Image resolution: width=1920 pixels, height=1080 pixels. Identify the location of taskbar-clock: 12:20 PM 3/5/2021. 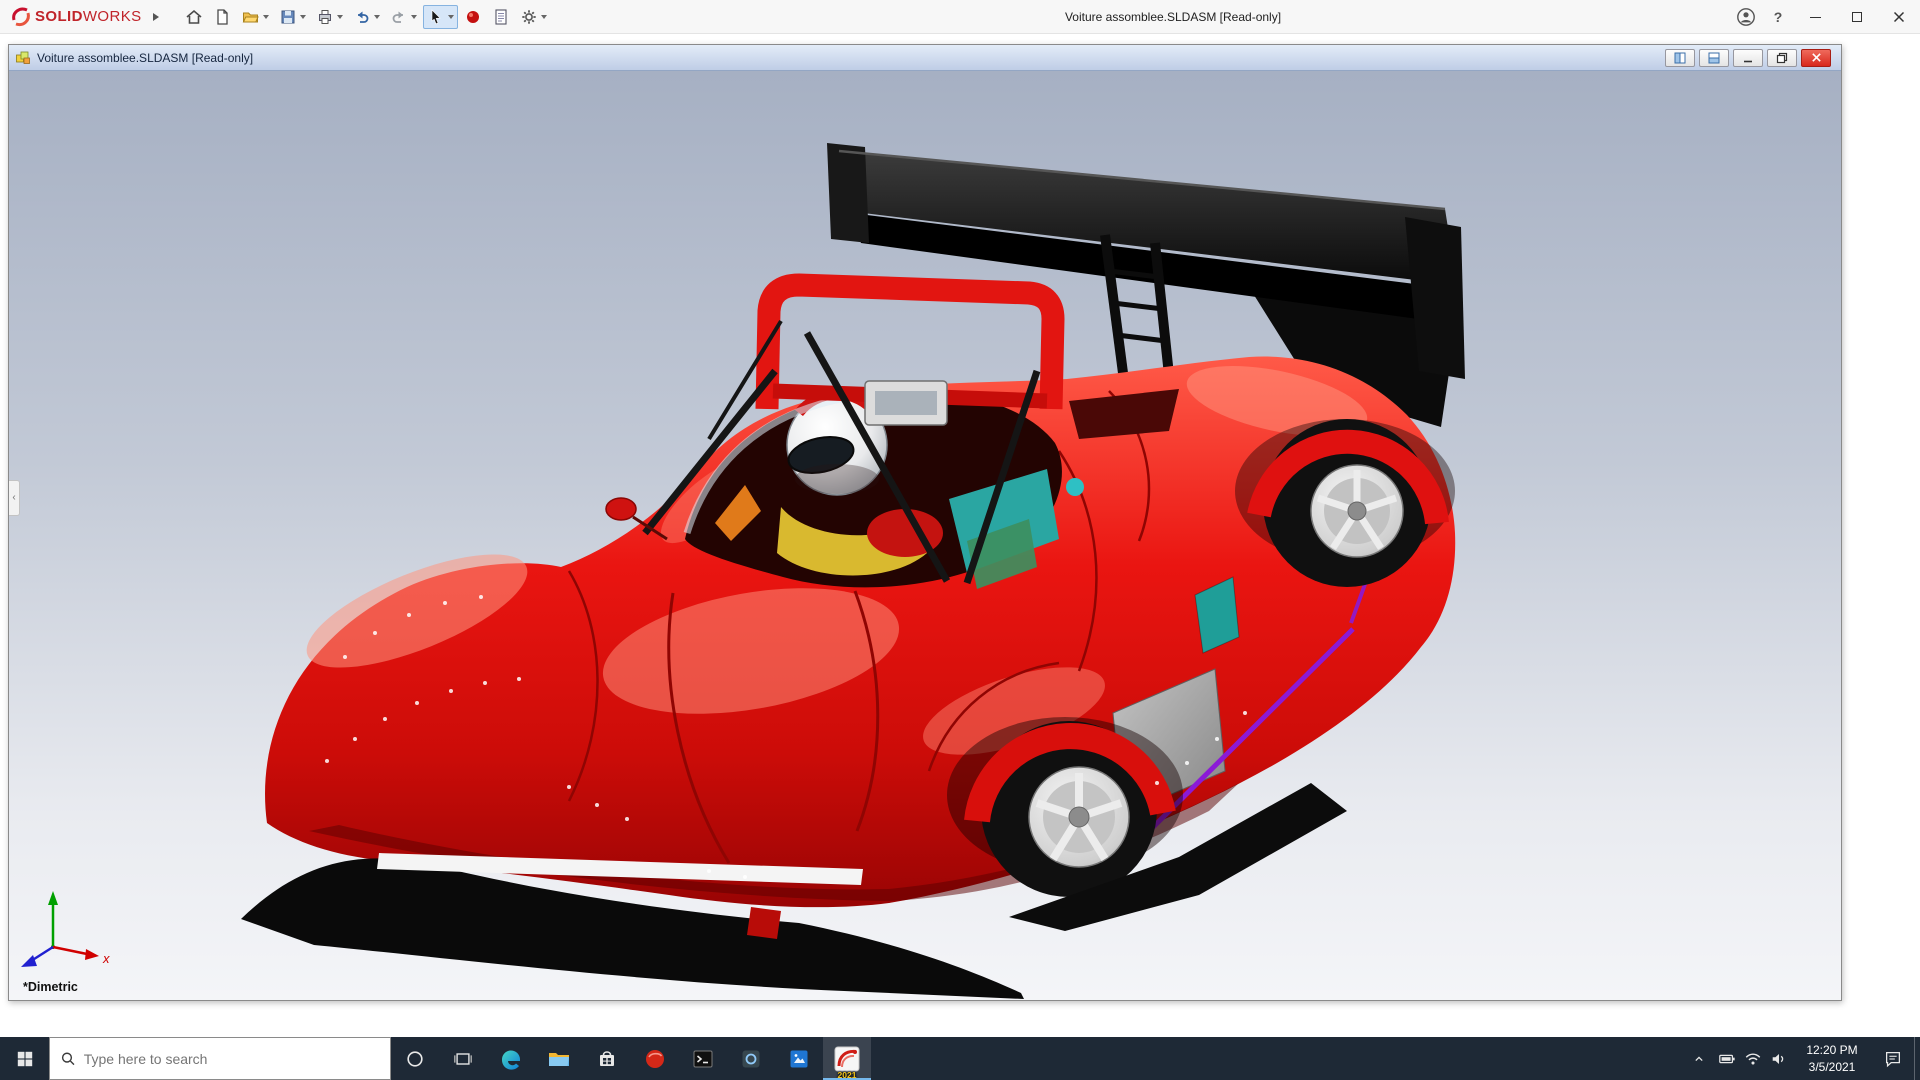
(1832, 1058).